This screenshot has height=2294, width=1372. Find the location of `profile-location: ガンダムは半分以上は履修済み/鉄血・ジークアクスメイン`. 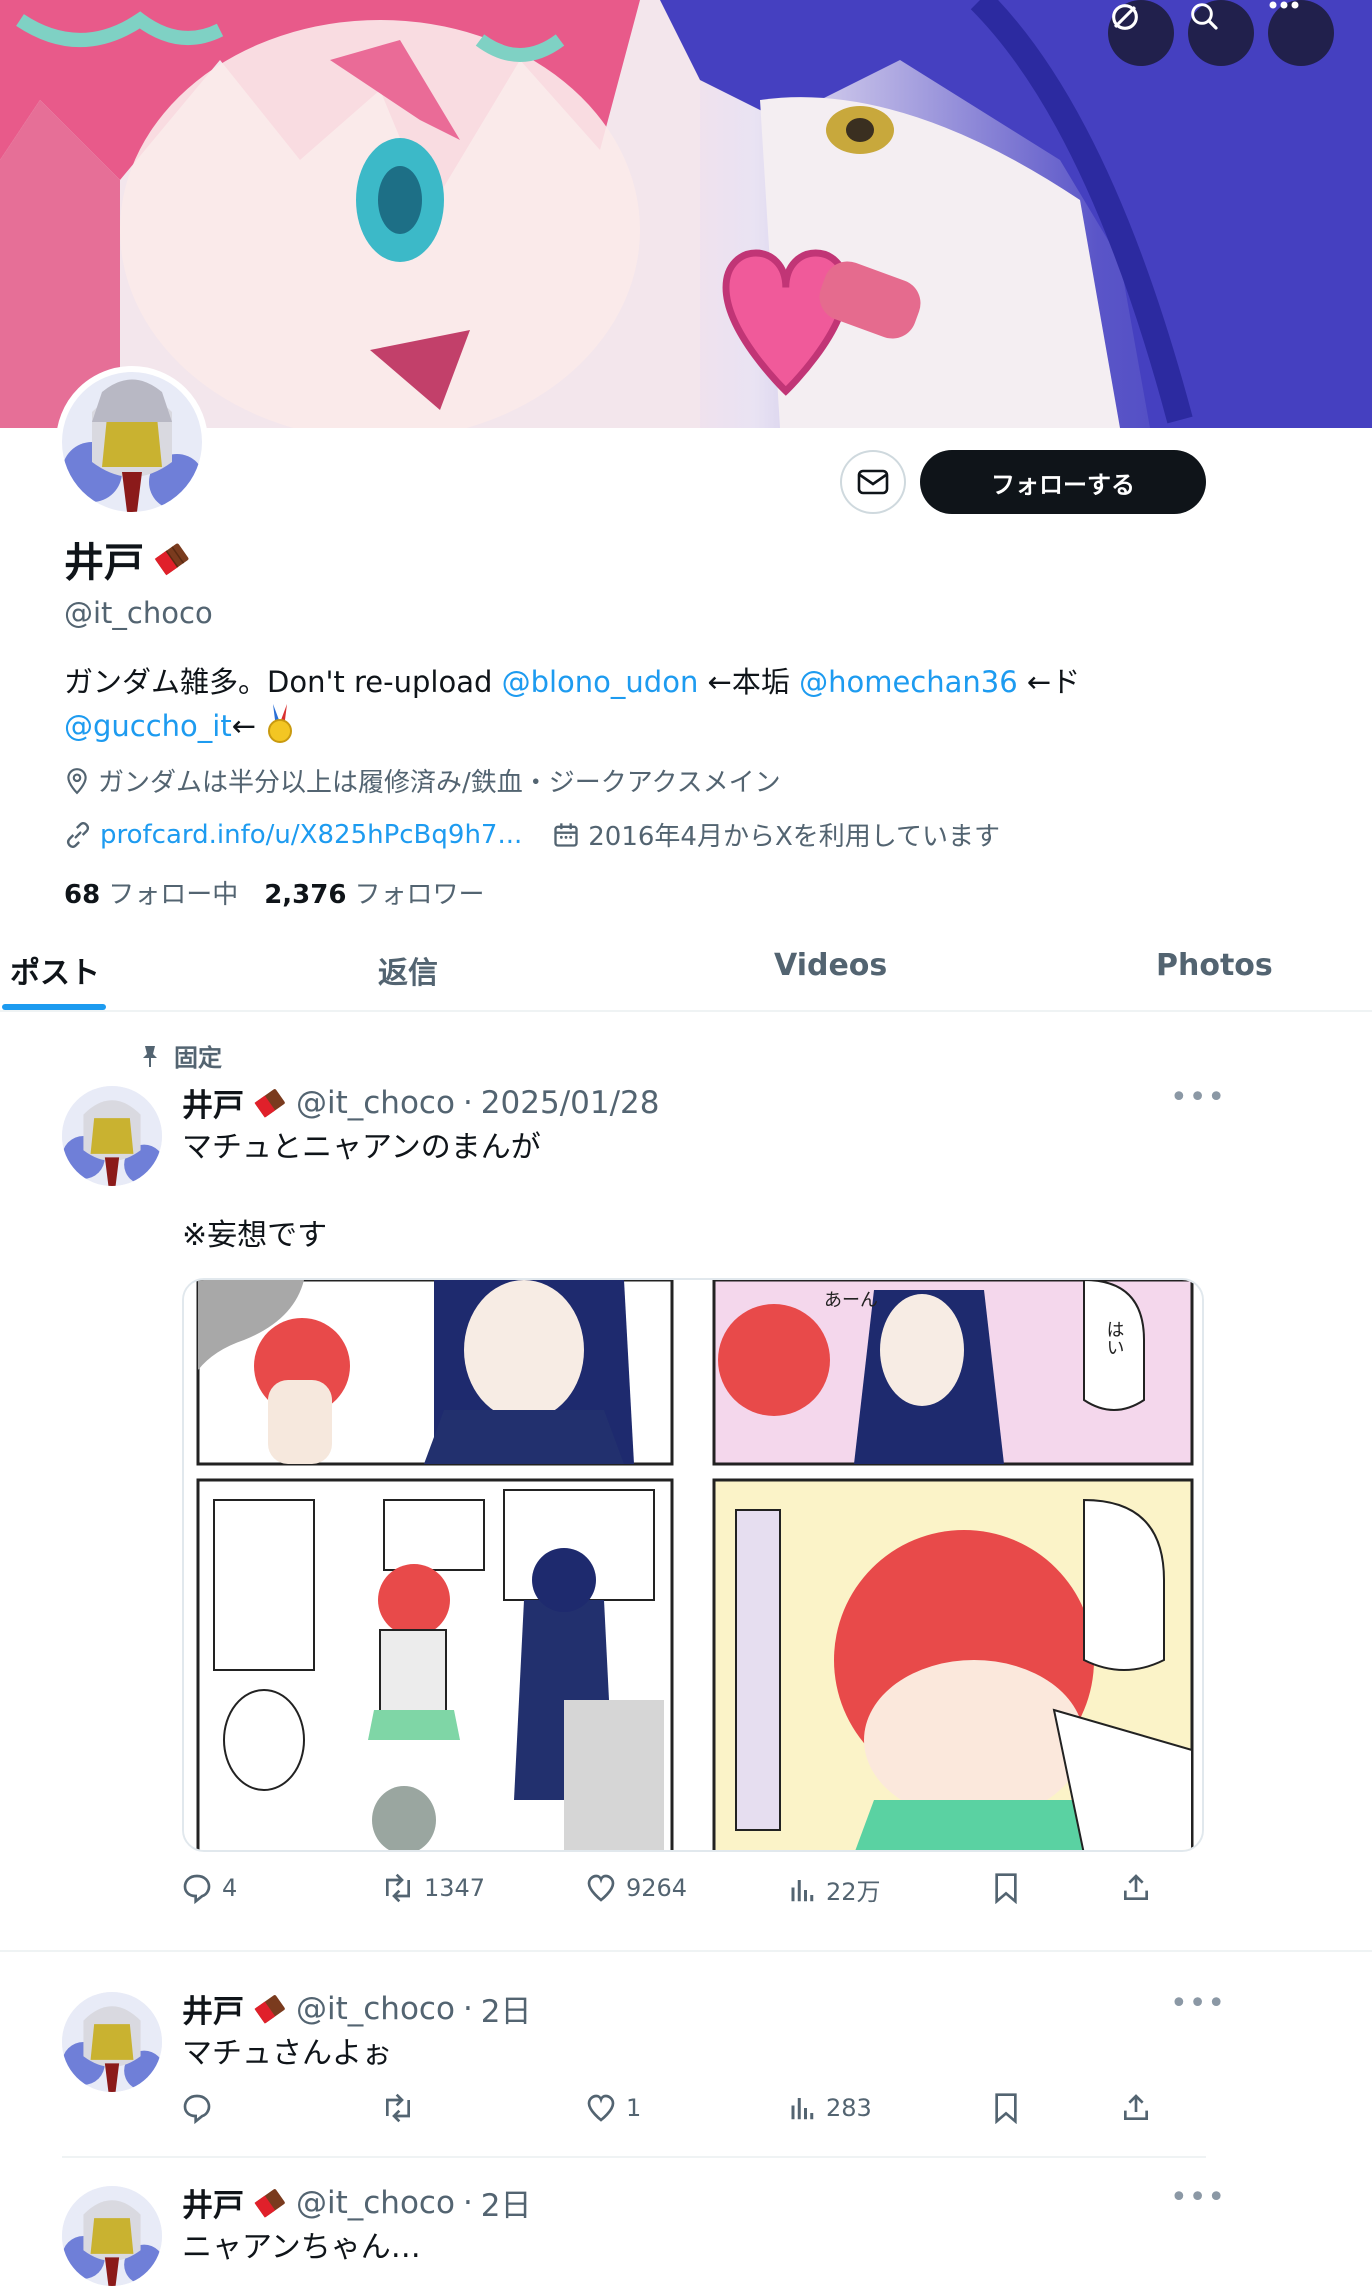

profile-location: ガンダムは半分以上は履修済み/鉄血・ジークアクスメイン is located at coordinates (422, 780).